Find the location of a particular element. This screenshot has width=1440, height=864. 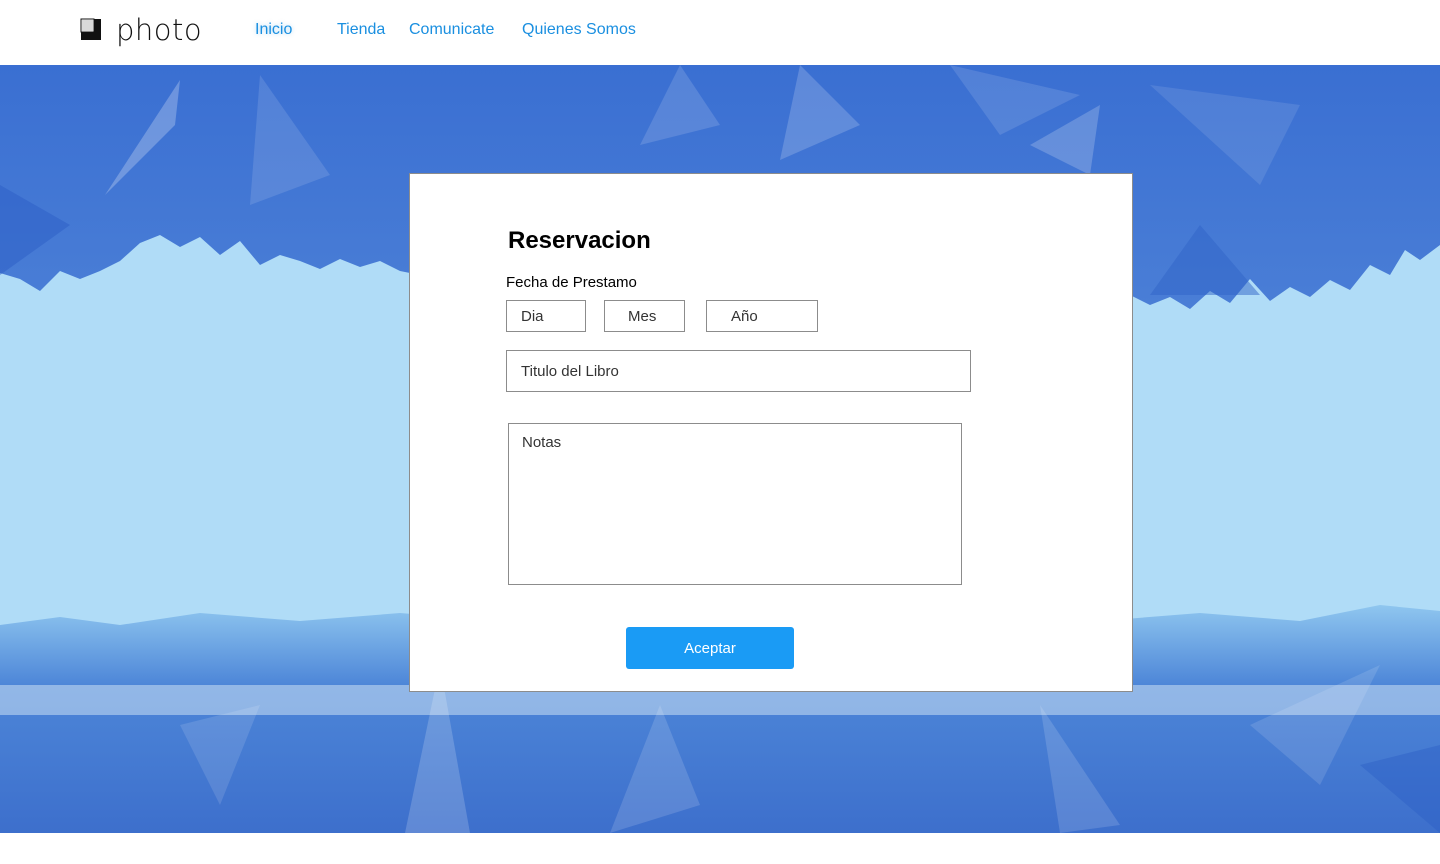

year-input: Año is located at coordinates (762, 316).